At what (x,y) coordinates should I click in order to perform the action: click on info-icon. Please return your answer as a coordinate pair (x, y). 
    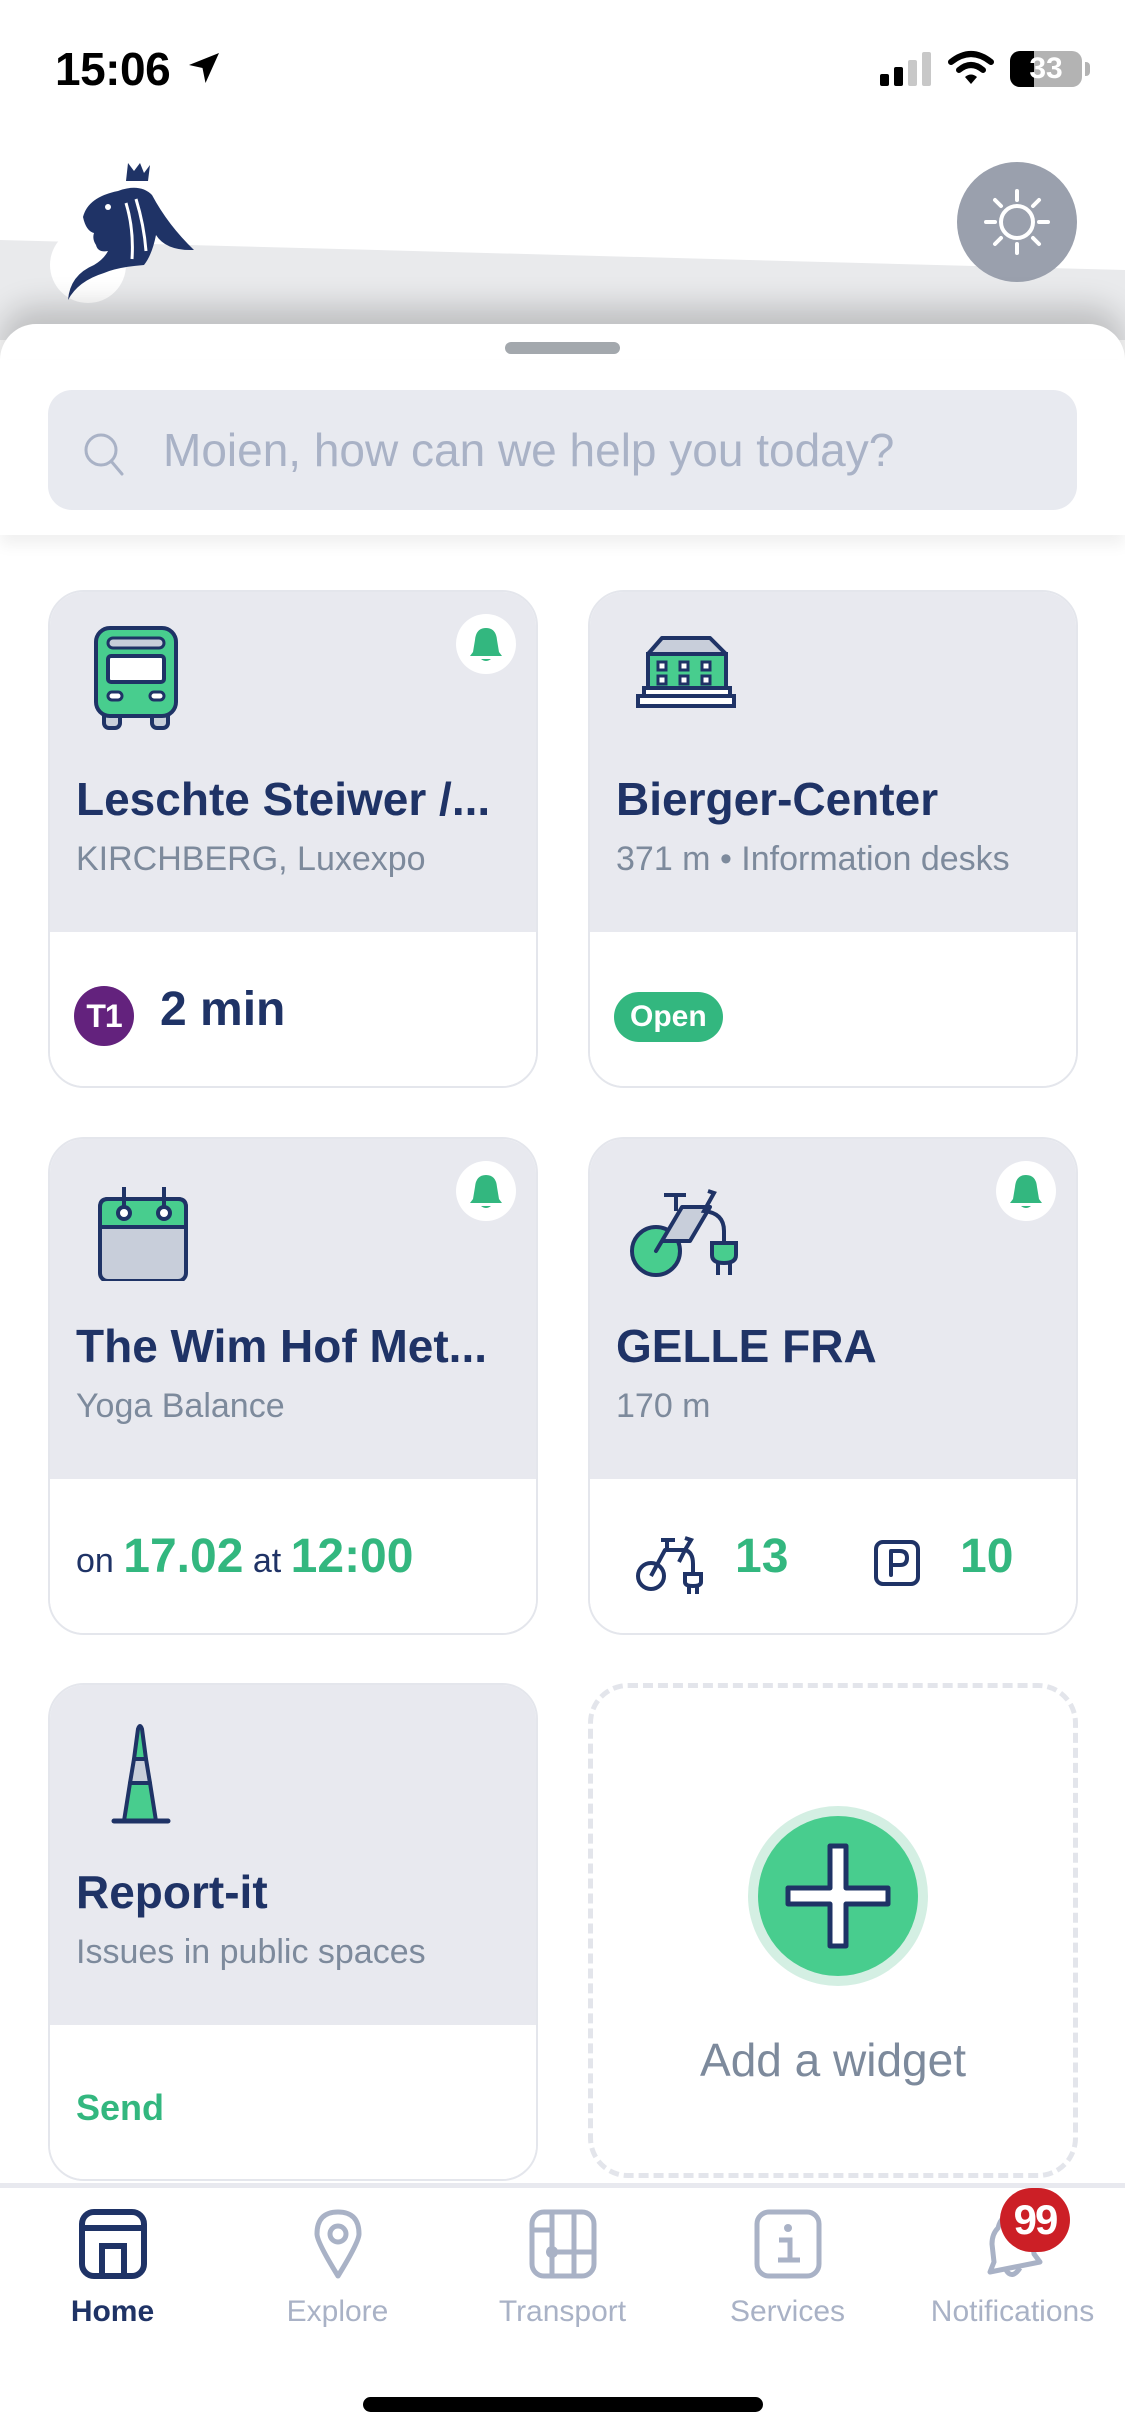
    Looking at the image, I should click on (788, 2244).